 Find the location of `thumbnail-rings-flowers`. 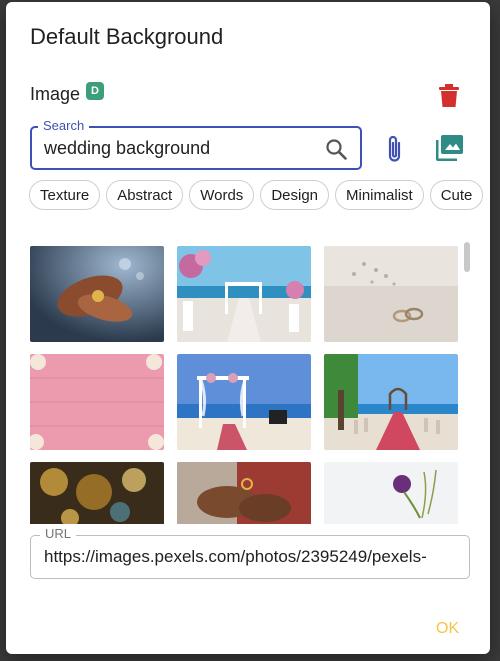

thumbnail-rings-flowers is located at coordinates (391, 294).